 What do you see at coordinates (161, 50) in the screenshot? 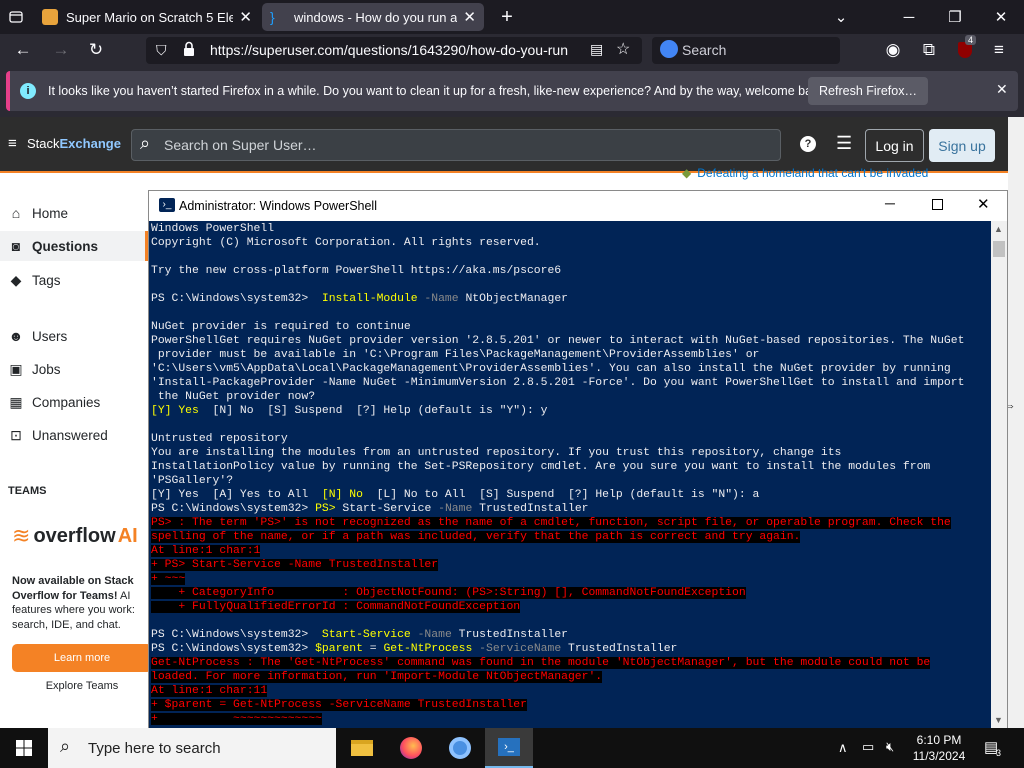
I see `shield-icon: ⛉` at bounding box center [161, 50].